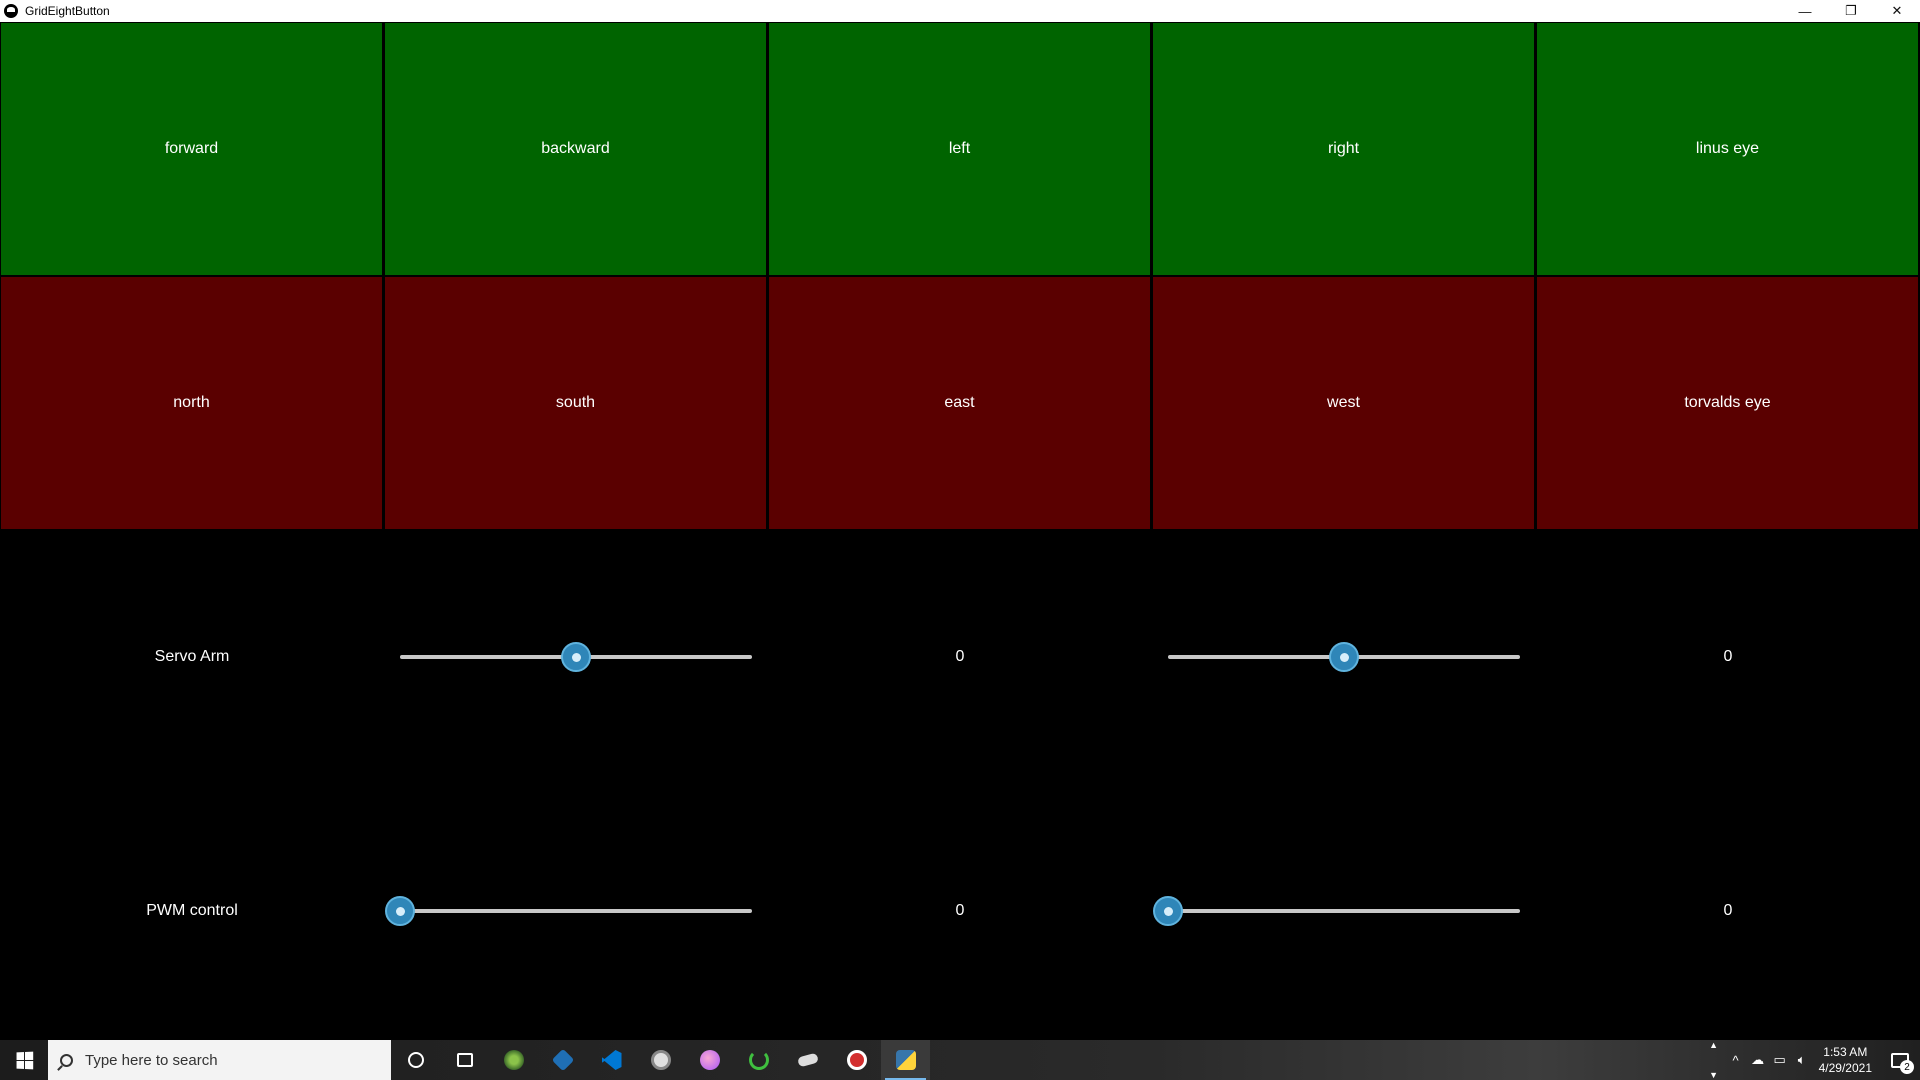 The width and height of the screenshot is (1920, 1080). What do you see at coordinates (562, 1060) in the screenshot?
I see `virtualbox-icon` at bounding box center [562, 1060].